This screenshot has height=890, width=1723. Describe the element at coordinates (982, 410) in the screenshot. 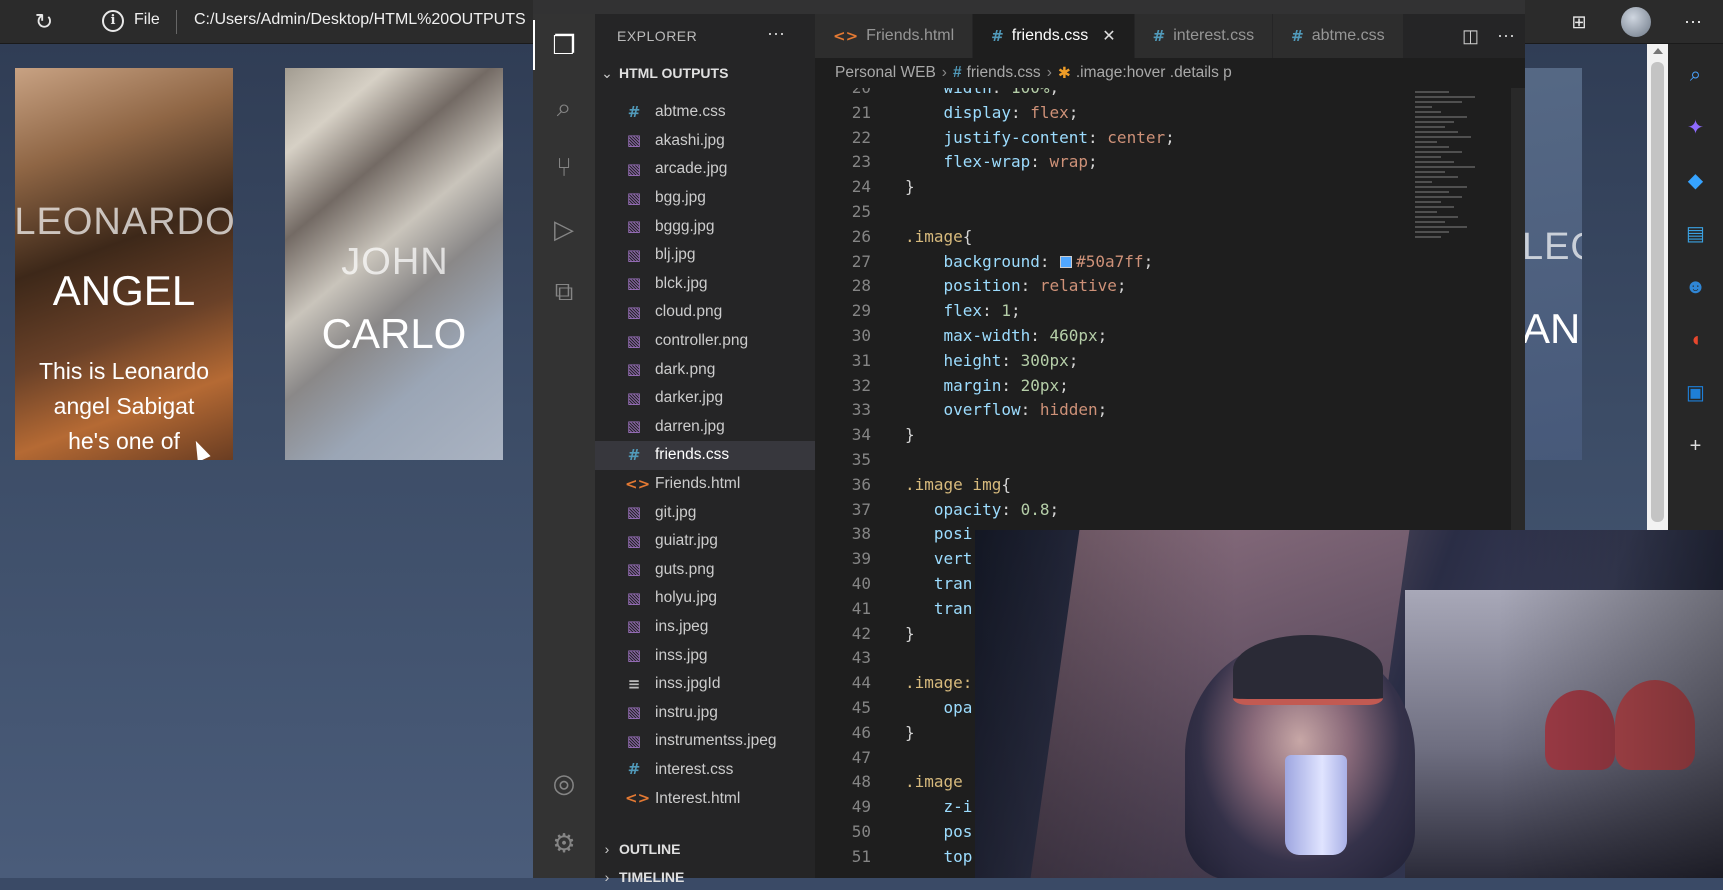

I see `code-token: overflow` at that location.